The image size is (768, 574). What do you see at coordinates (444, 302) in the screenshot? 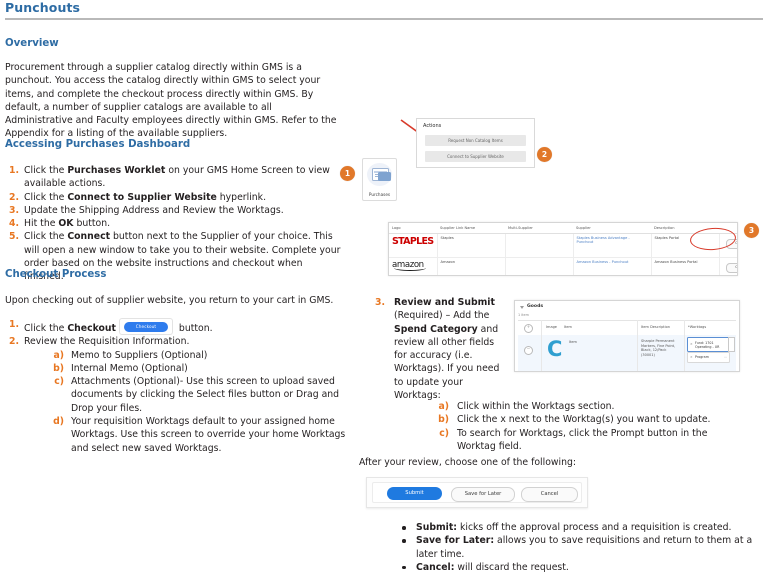
I see `review-submit-bold-1: Review and Submit` at bounding box center [444, 302].